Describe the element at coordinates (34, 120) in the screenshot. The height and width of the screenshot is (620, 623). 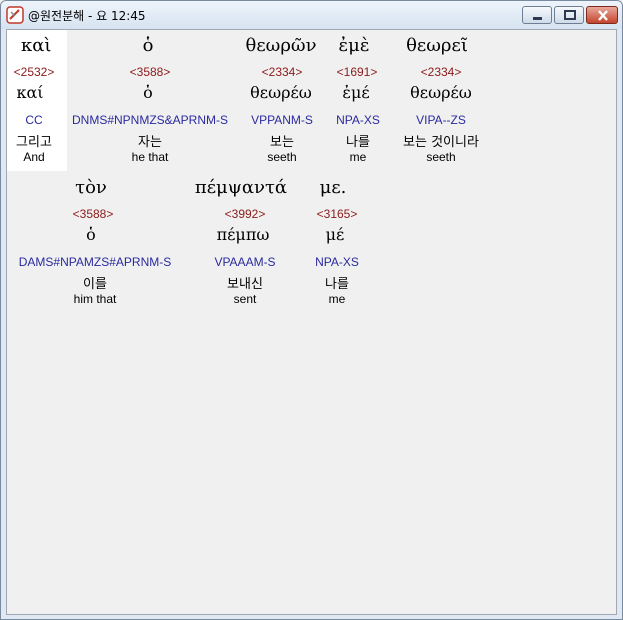
I see `parsing-code: CC` at that location.